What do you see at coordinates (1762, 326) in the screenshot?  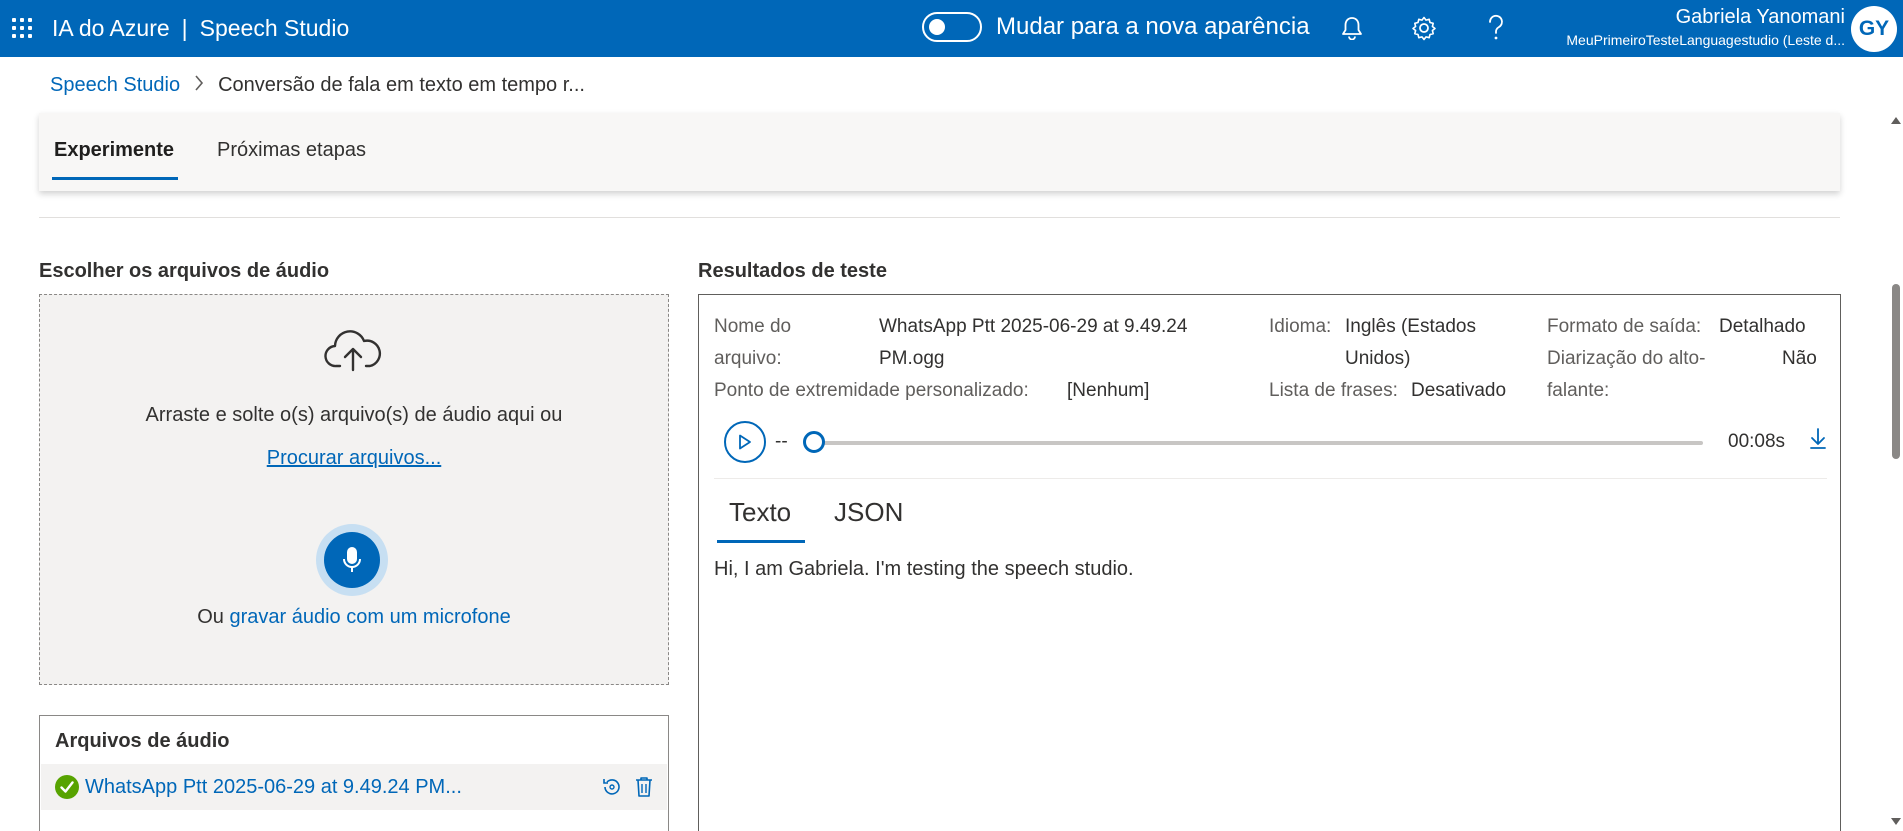 I see `output-format-value: Detalhado` at bounding box center [1762, 326].